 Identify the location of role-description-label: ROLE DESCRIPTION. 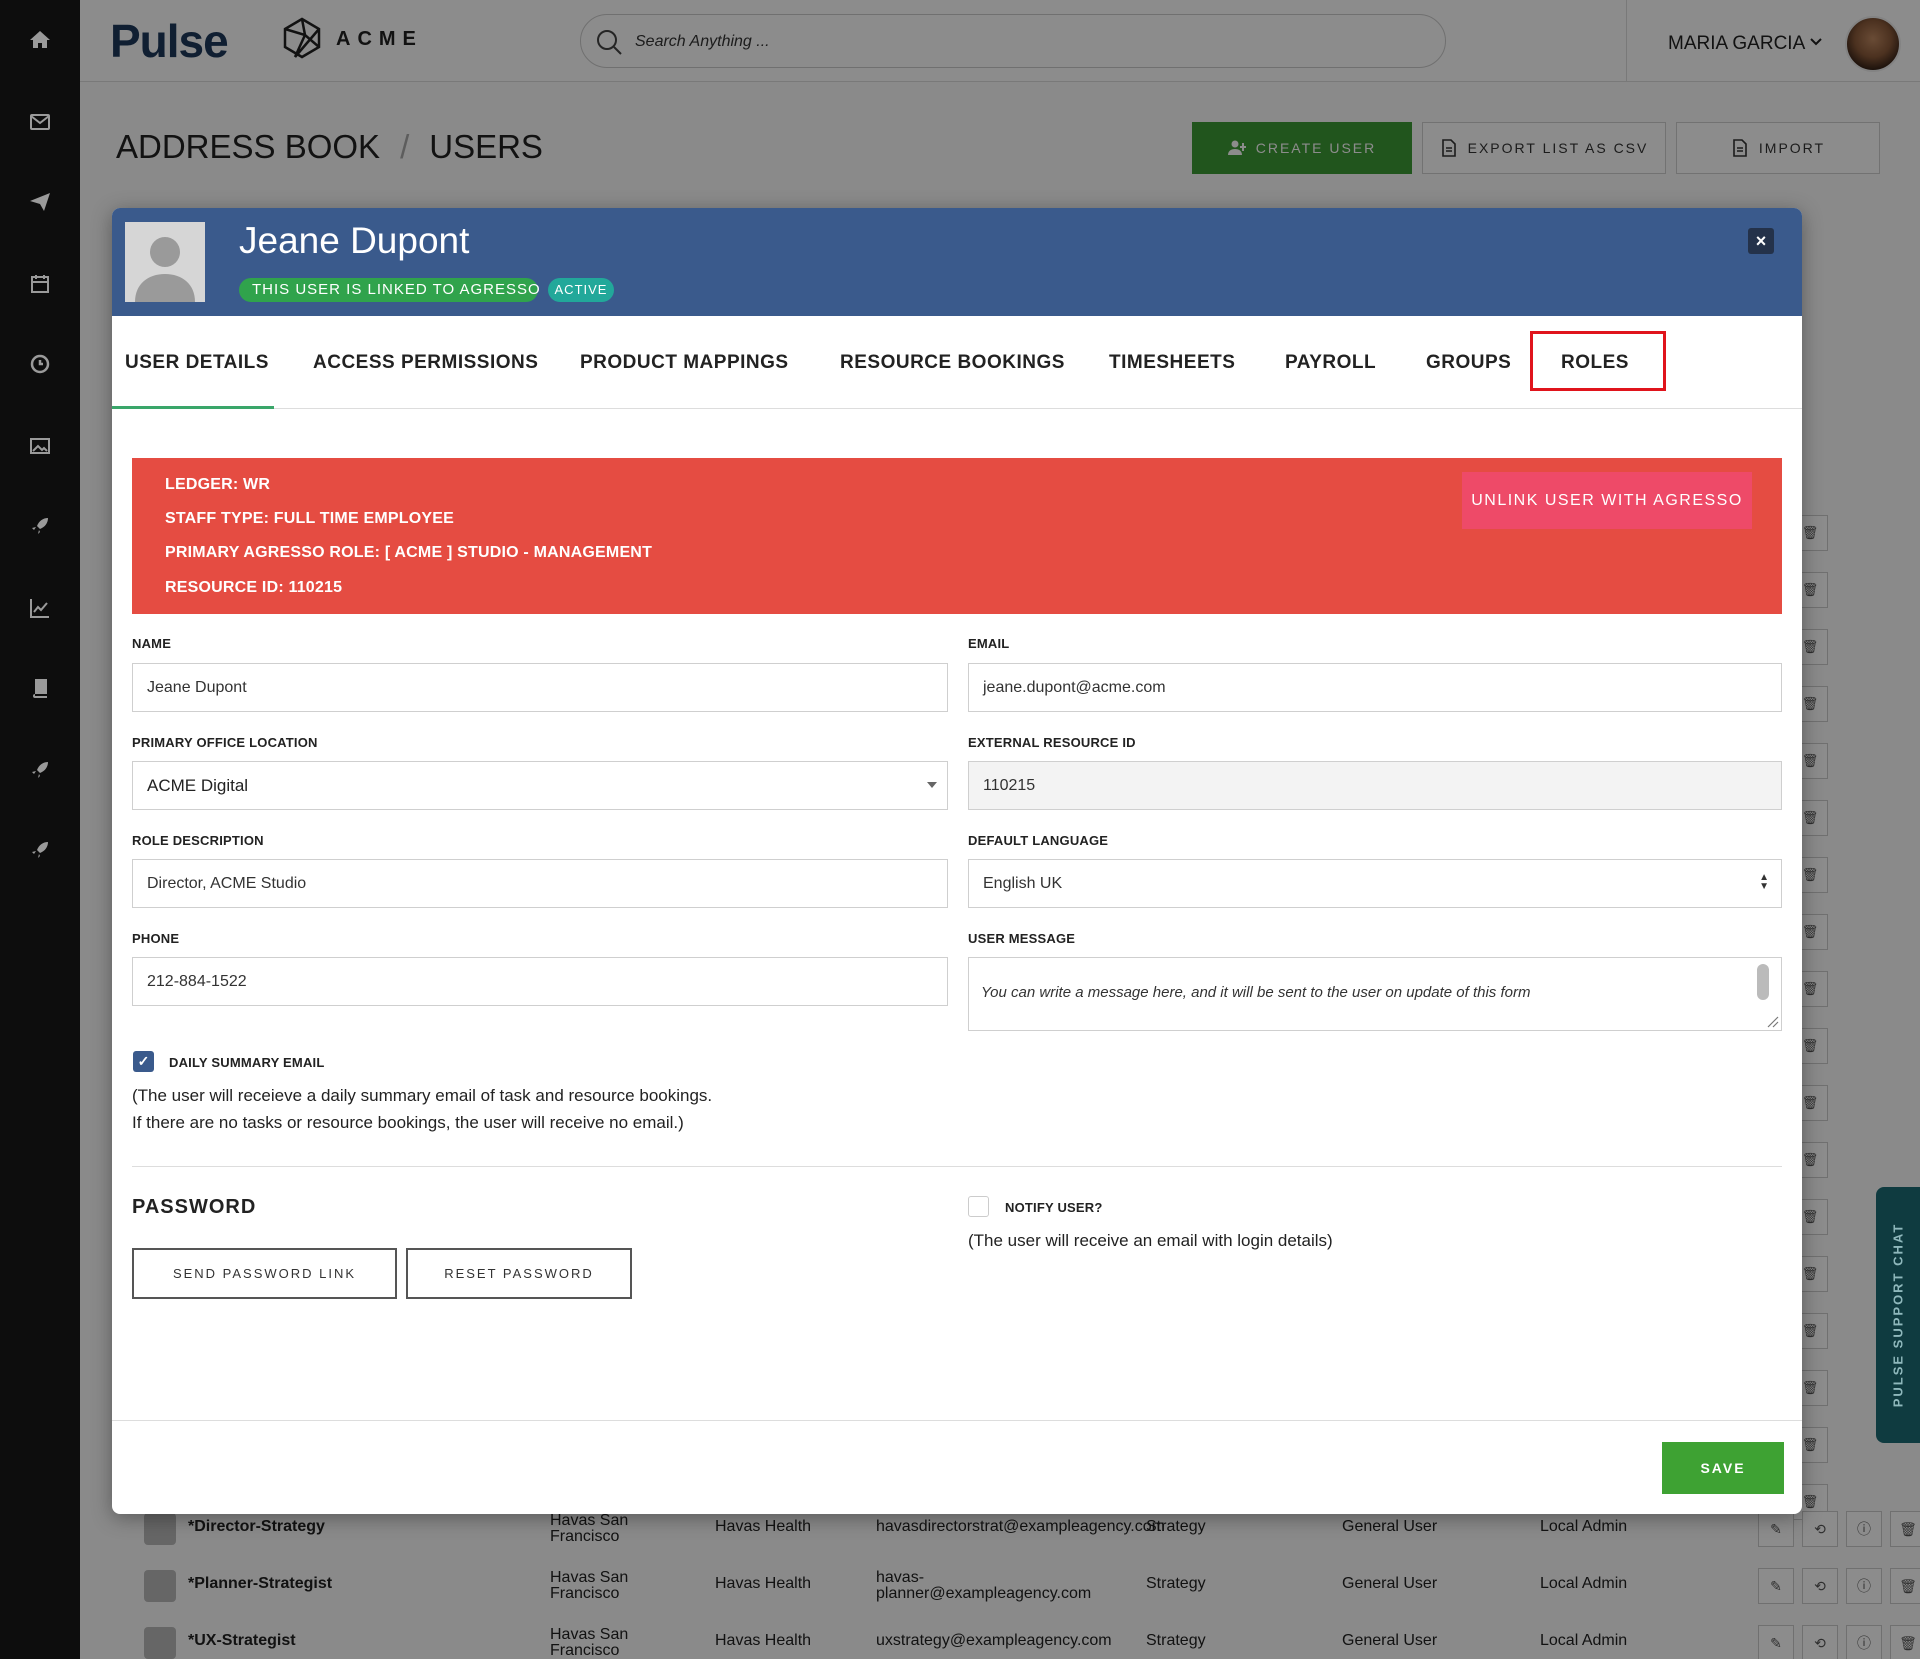
(198, 840).